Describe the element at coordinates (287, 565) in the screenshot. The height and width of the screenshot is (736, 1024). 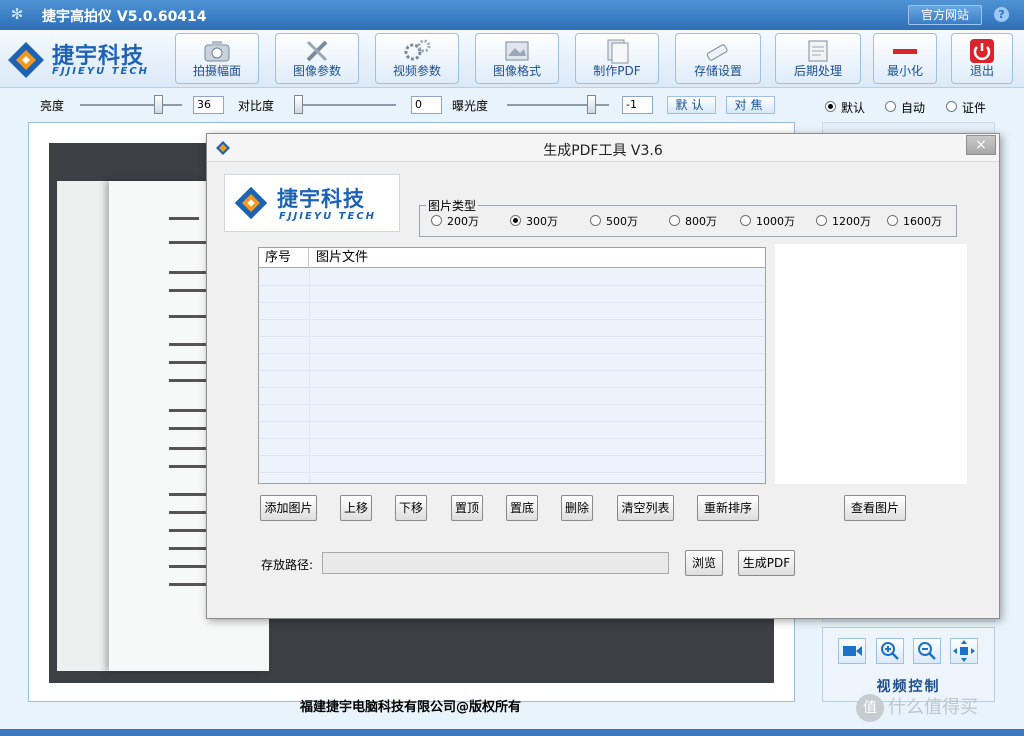
I see `save-path-label: 存放路径:` at that location.